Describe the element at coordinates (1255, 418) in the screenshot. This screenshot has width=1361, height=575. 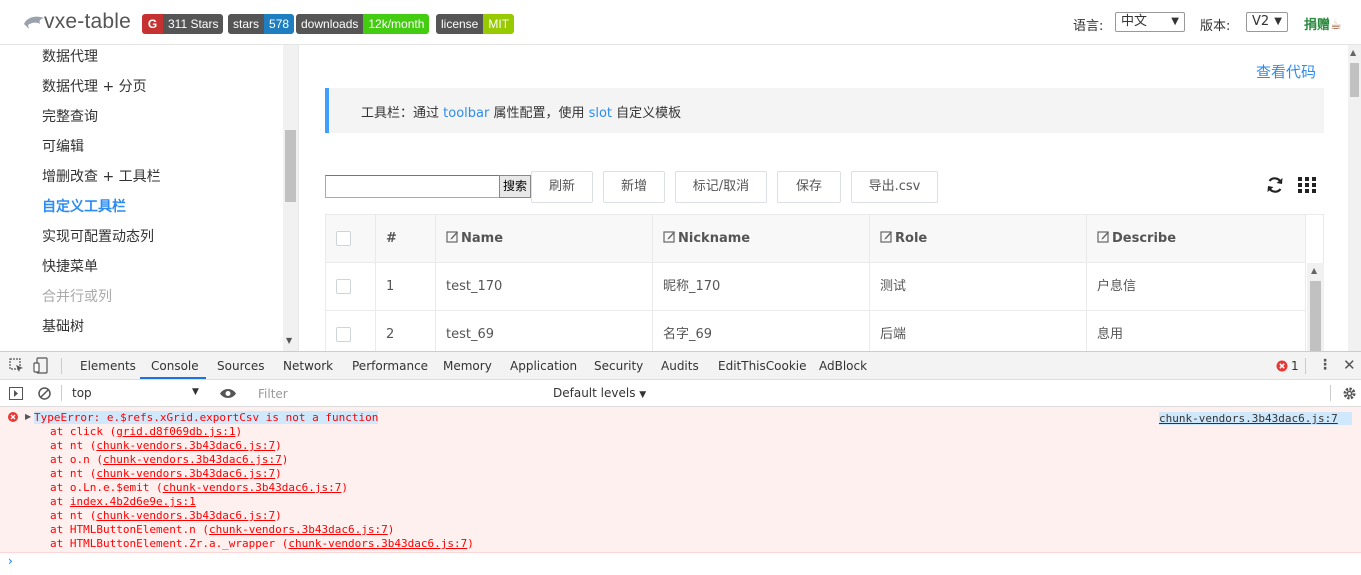
I see `error-source-link: chunk-vendors.3b43dac6.js:7` at that location.